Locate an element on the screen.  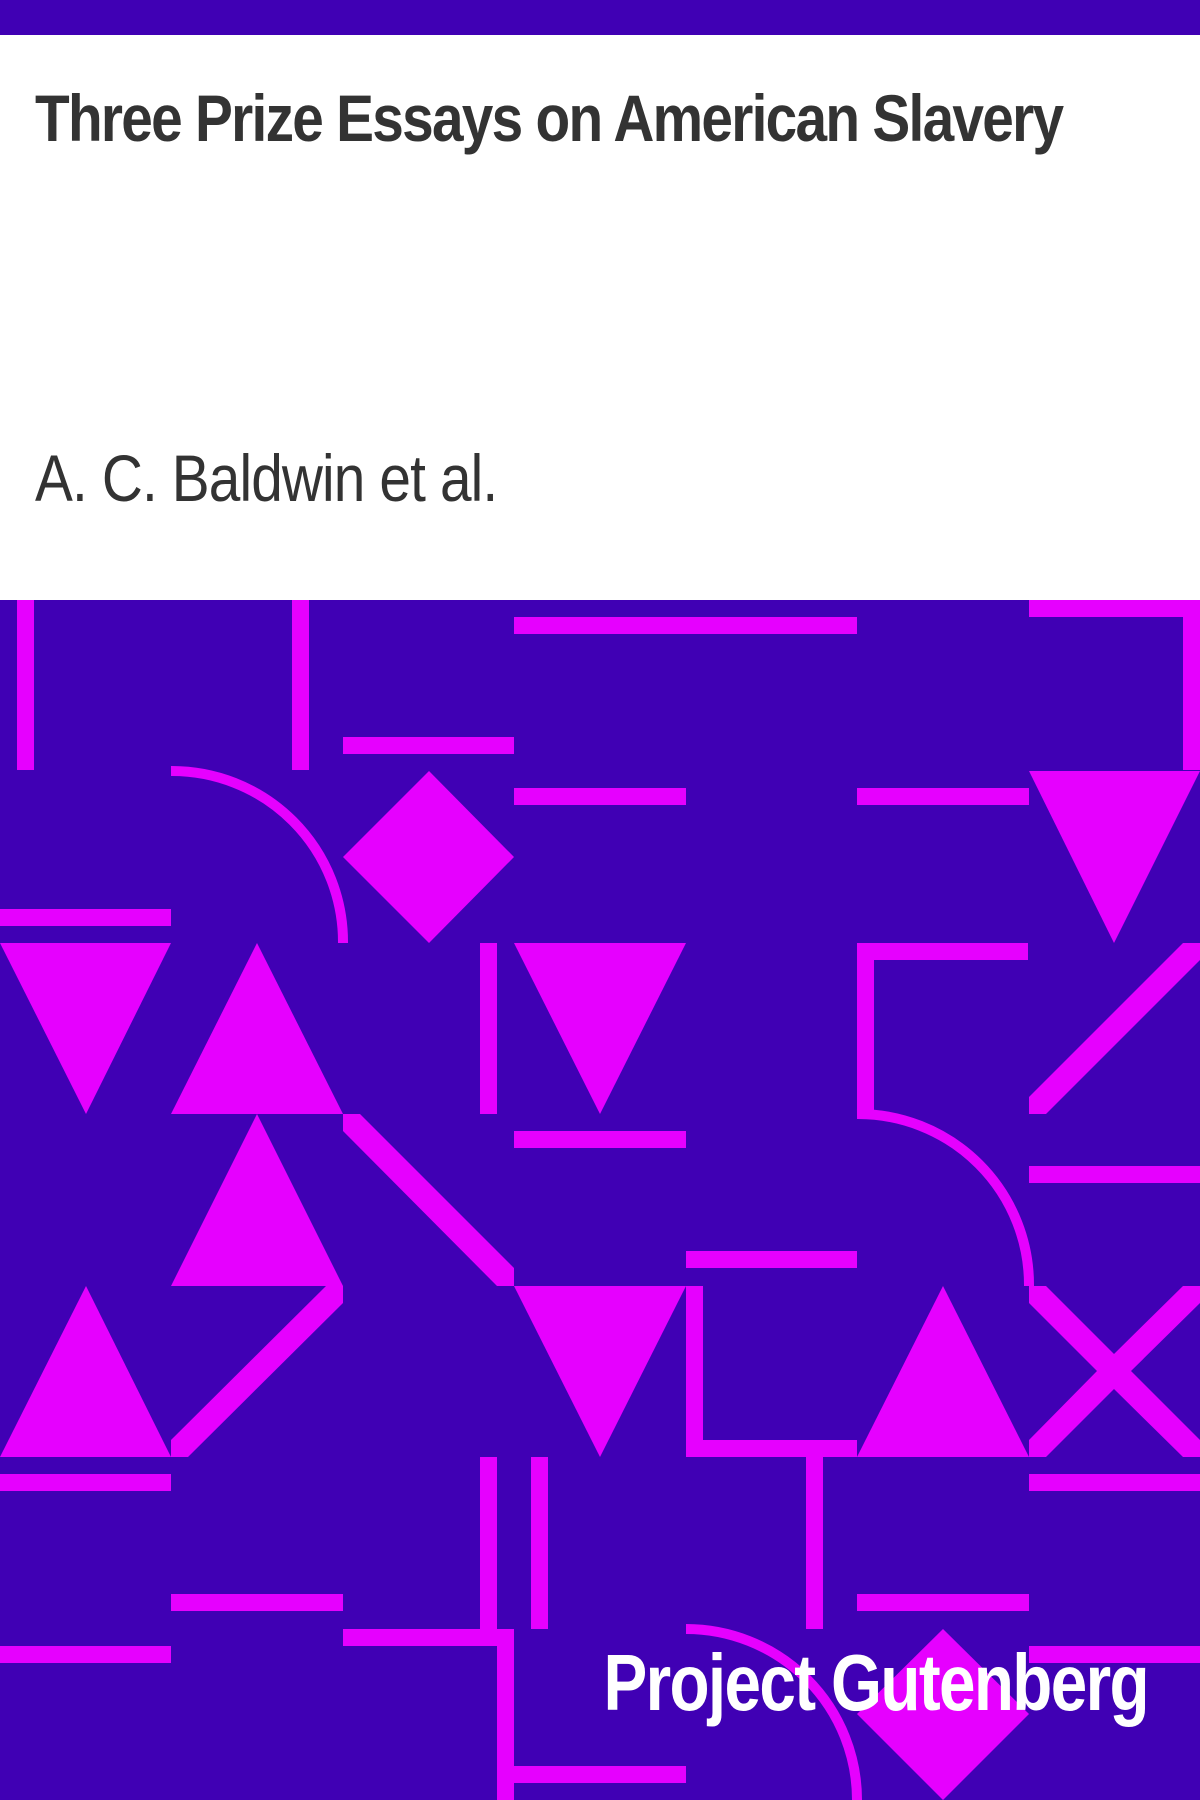
publisher-brand: Project Gutenberg is located at coordinates (876, 1682).